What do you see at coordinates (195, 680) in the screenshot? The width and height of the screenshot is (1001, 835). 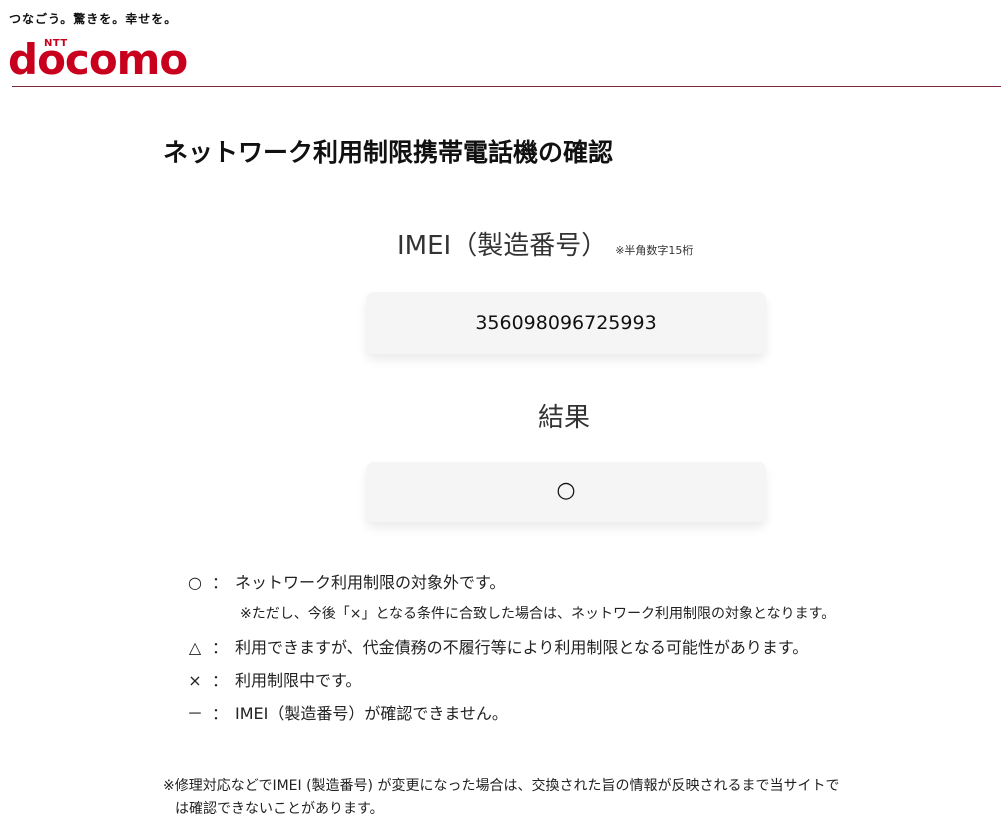 I see `legend-symbol: ×` at bounding box center [195, 680].